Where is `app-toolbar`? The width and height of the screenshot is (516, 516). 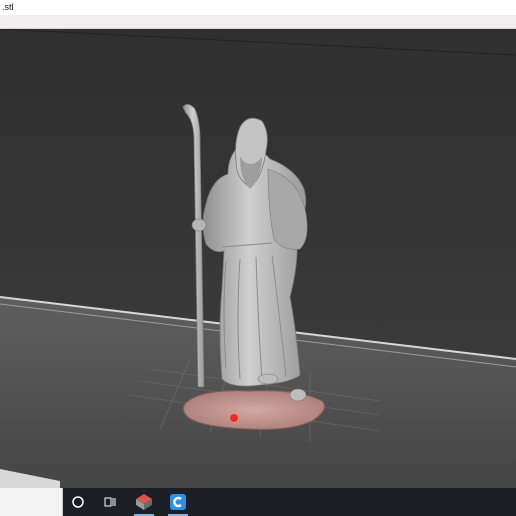
app-toolbar is located at coordinates (258, 22).